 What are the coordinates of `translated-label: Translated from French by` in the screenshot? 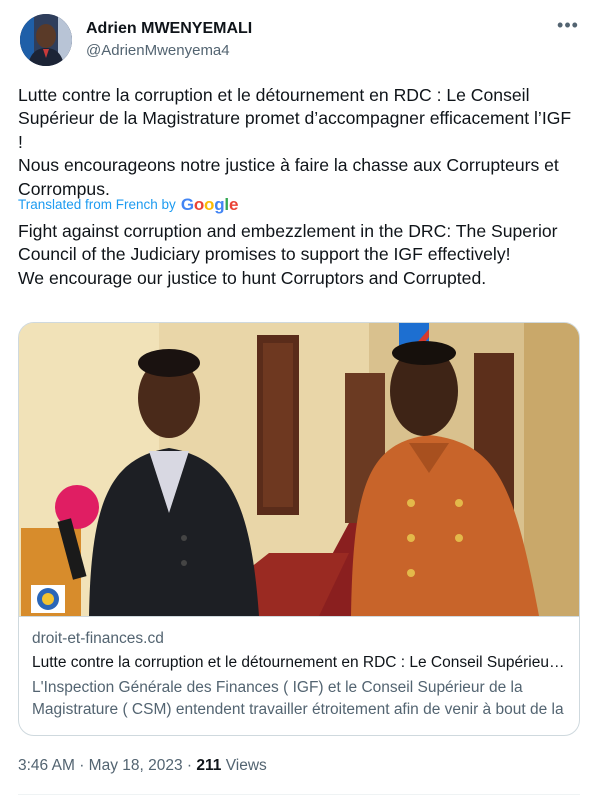 It's located at (97, 204).